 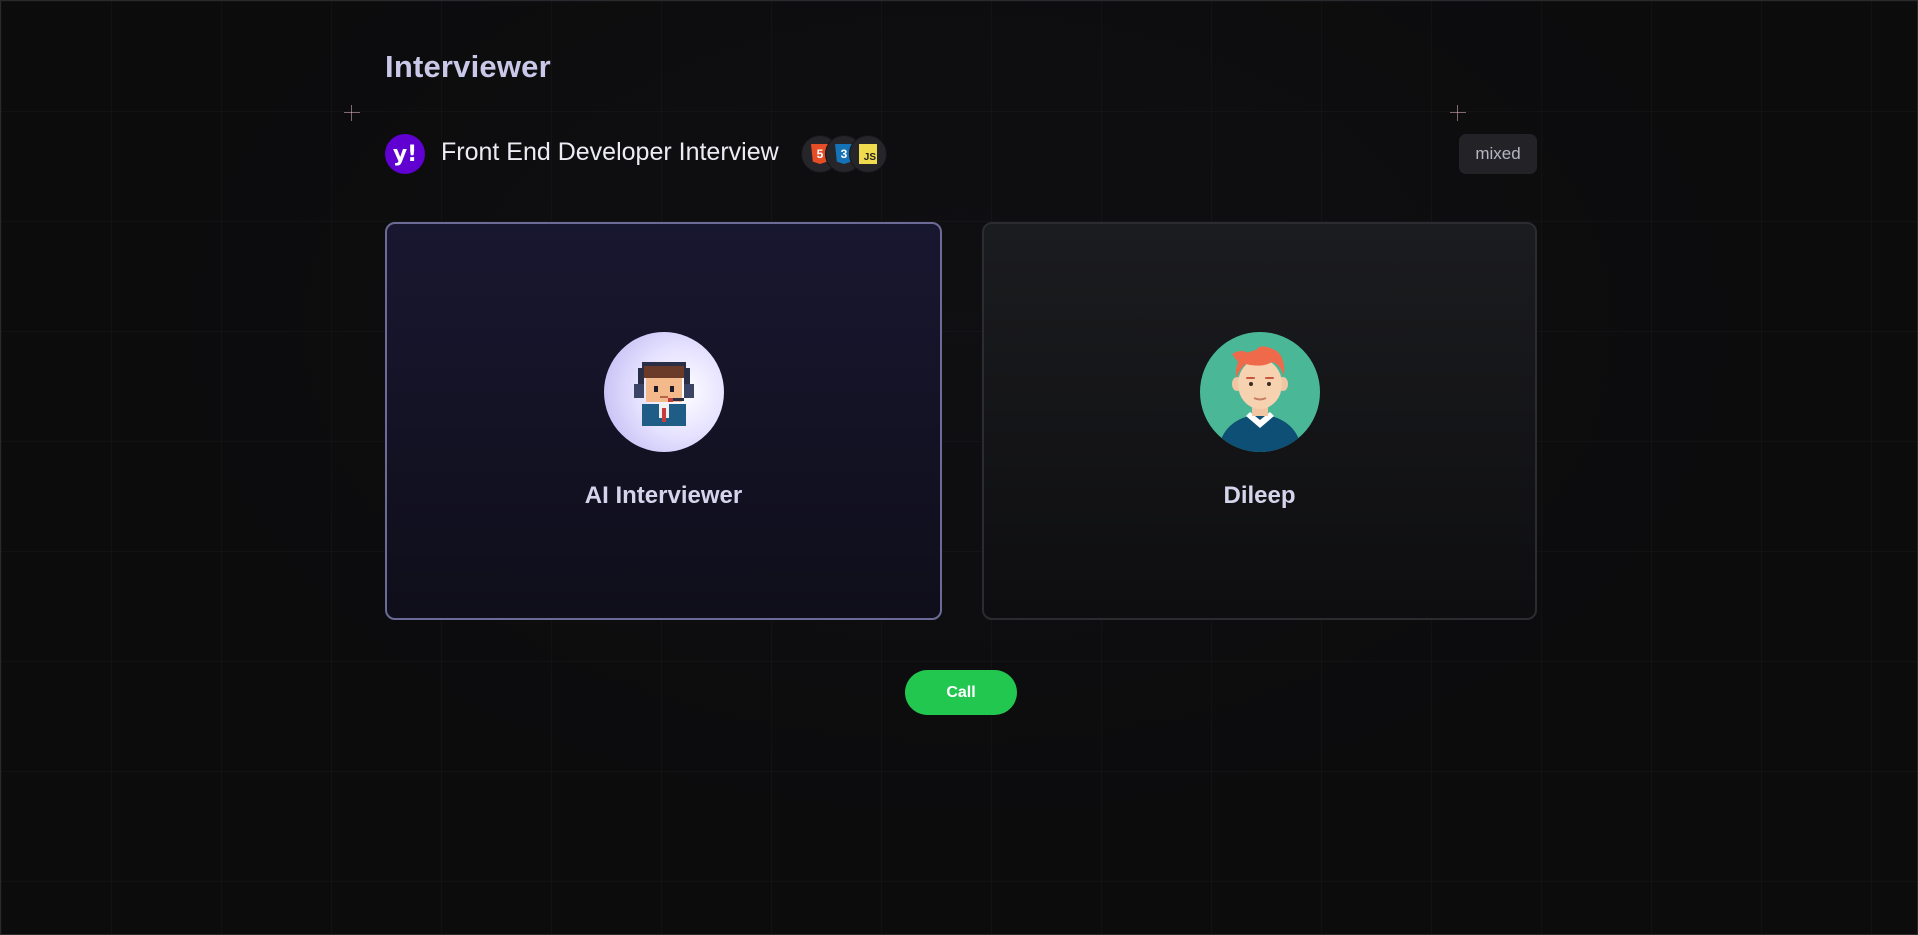 I want to click on user-card: Dileep, so click(x=1259, y=421).